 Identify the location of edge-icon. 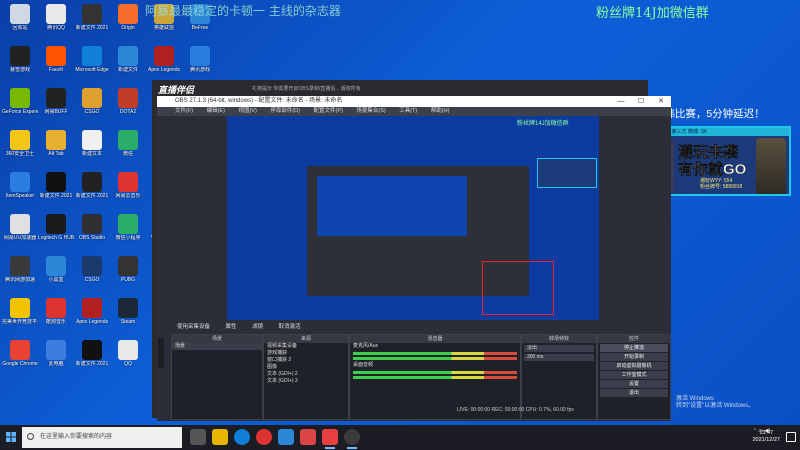
(242, 437).